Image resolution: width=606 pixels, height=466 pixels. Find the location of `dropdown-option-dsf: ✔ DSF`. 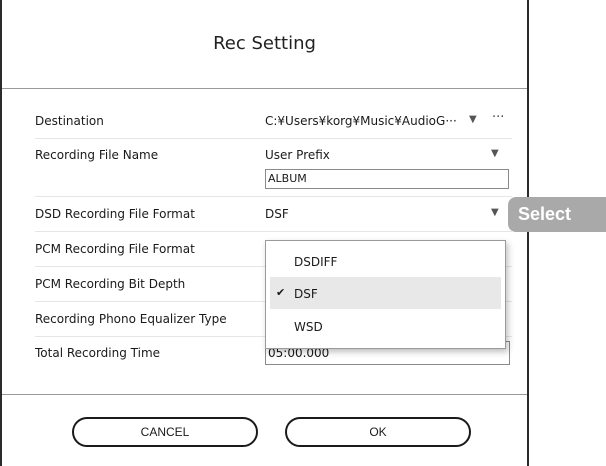

dropdown-option-dsf: ✔ DSF is located at coordinates (385, 293).